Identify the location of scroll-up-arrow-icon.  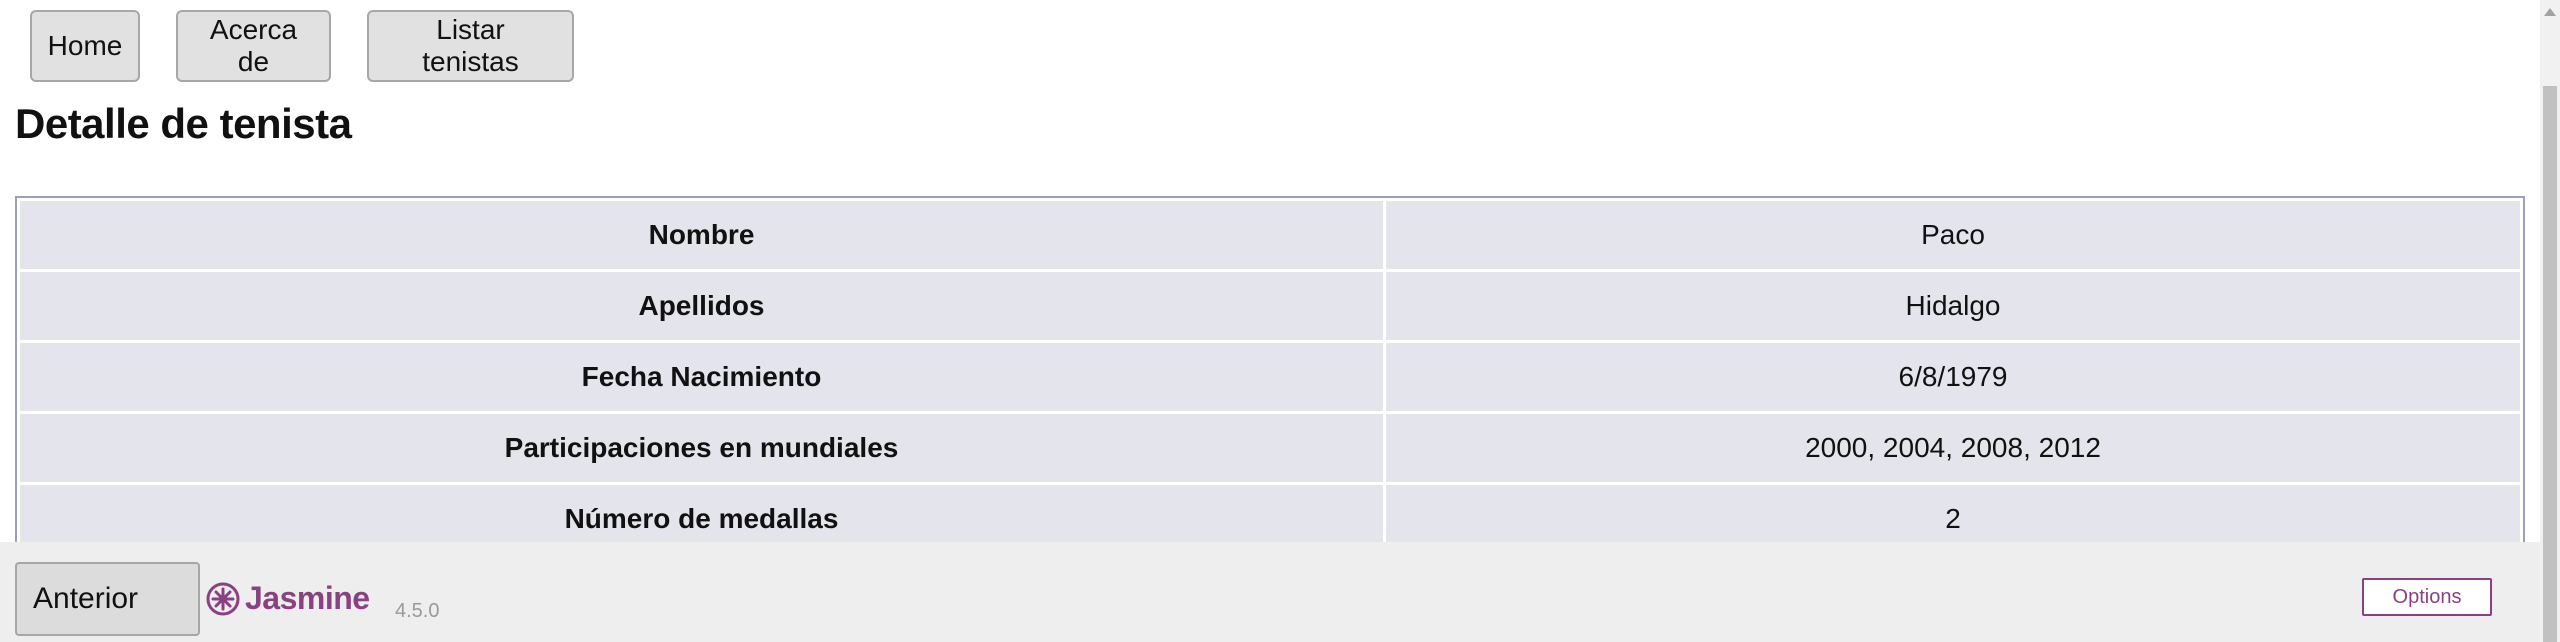
(2550, 12).